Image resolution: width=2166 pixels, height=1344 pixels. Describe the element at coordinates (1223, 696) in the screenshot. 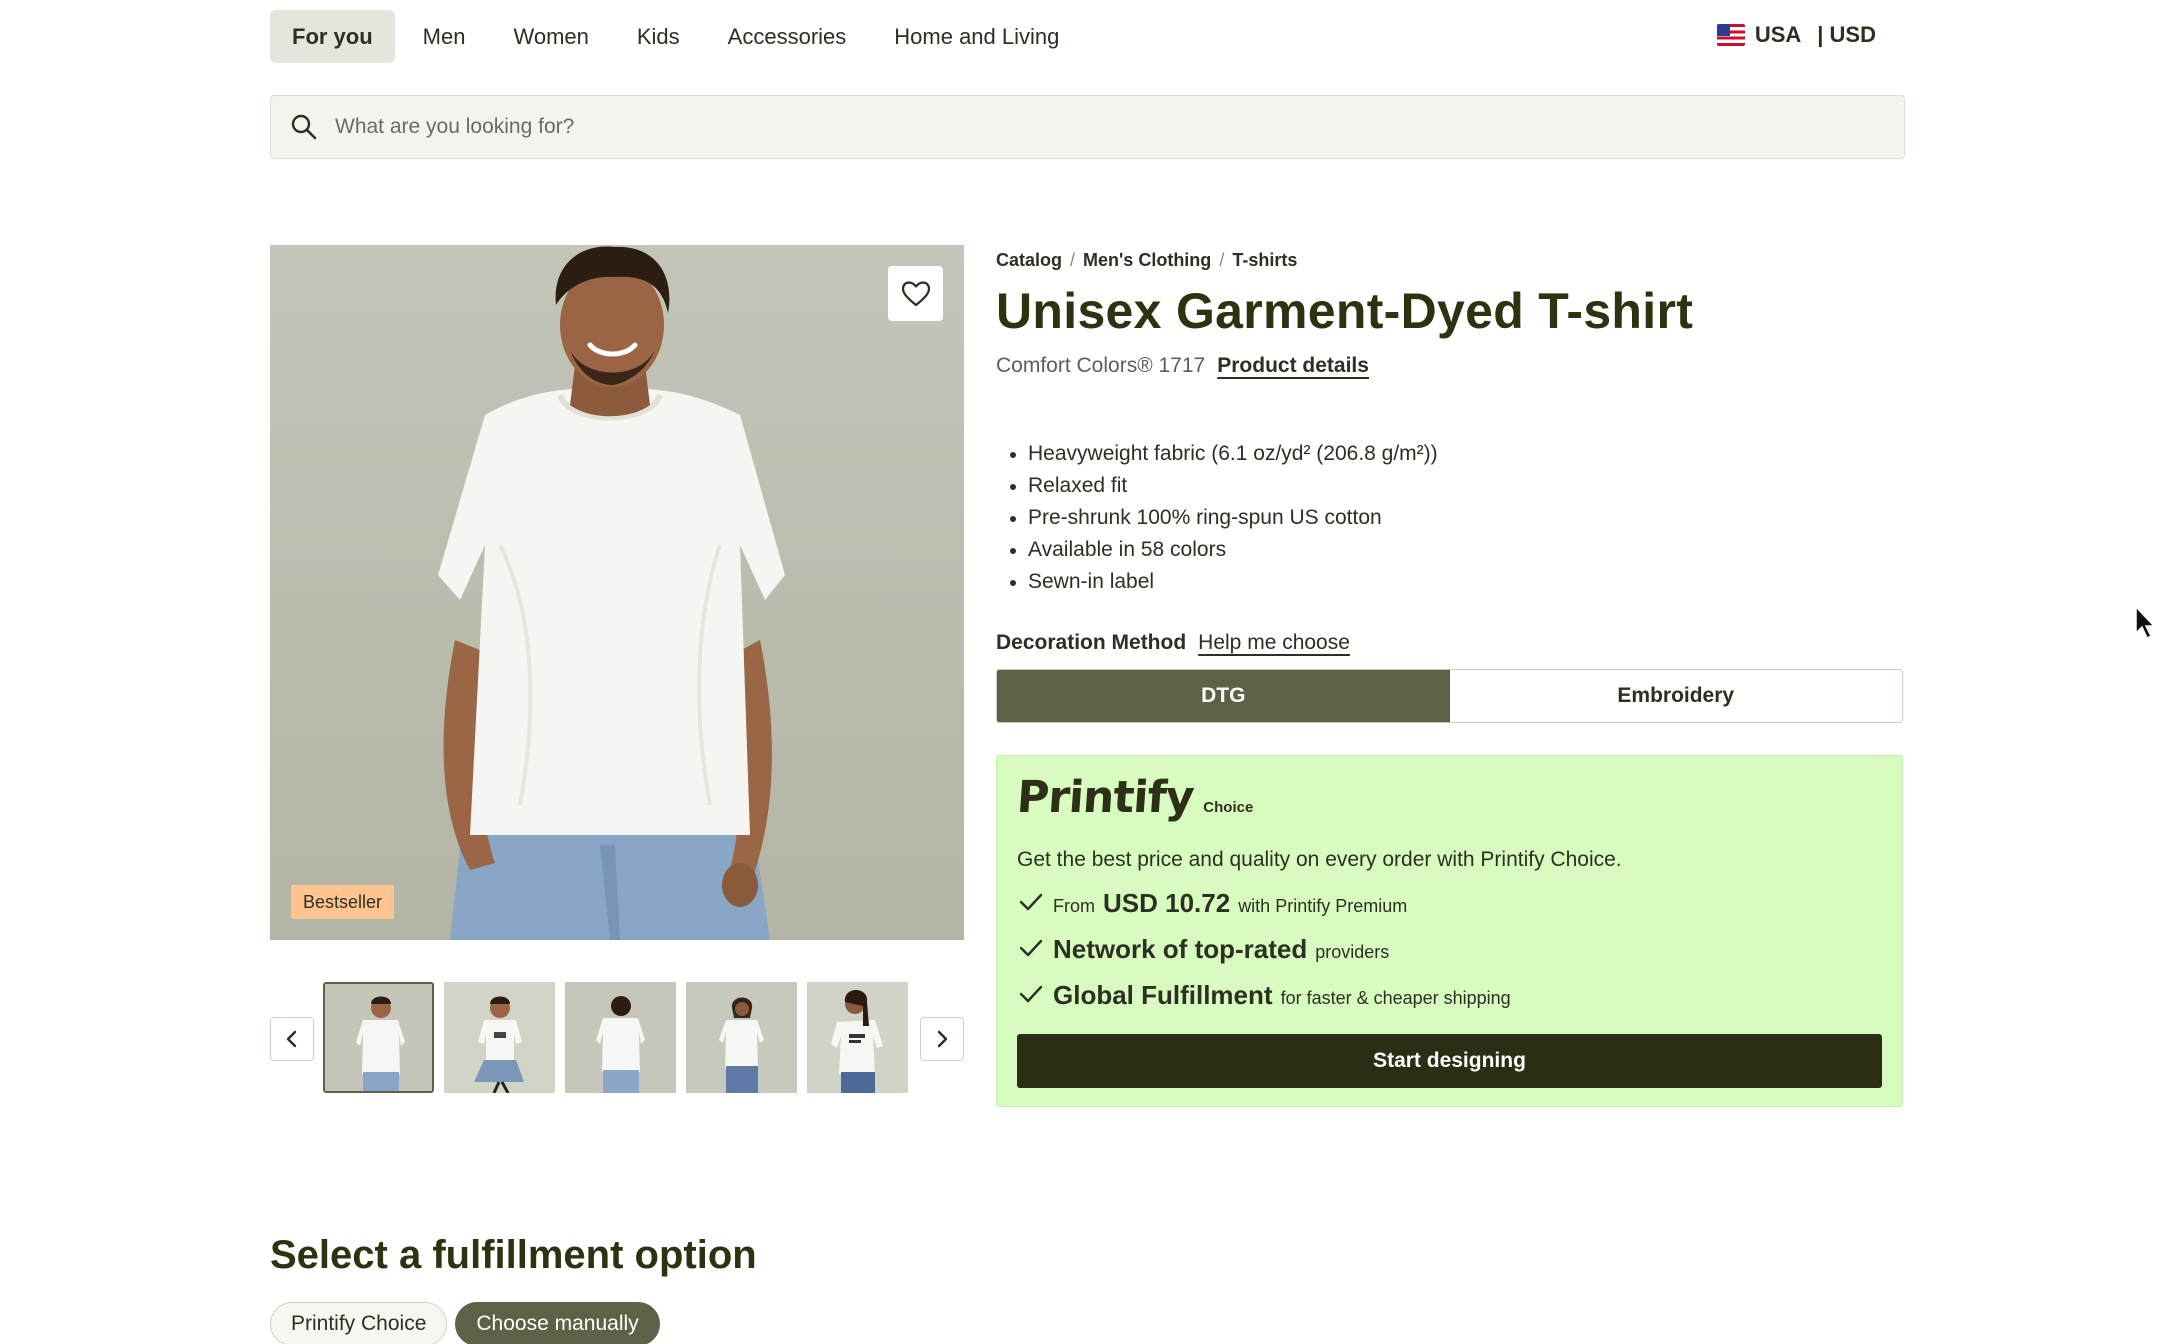

I see `decoration-option-dtg: DTG` at that location.